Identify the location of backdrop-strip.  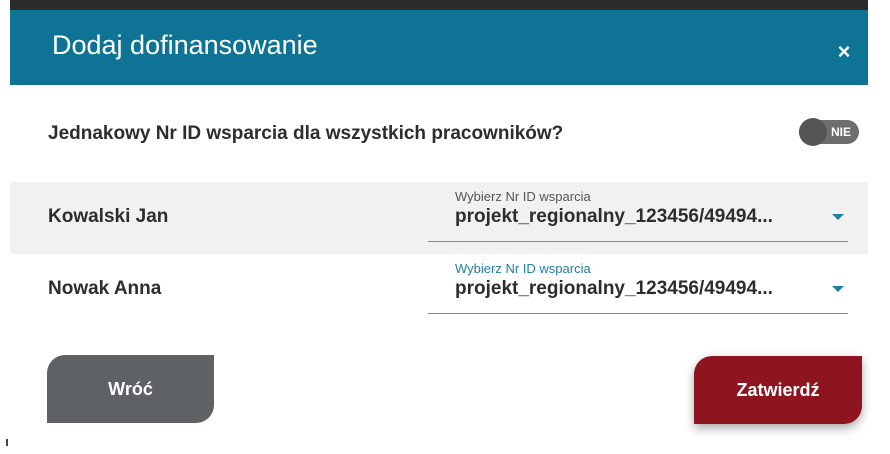
(439, 5).